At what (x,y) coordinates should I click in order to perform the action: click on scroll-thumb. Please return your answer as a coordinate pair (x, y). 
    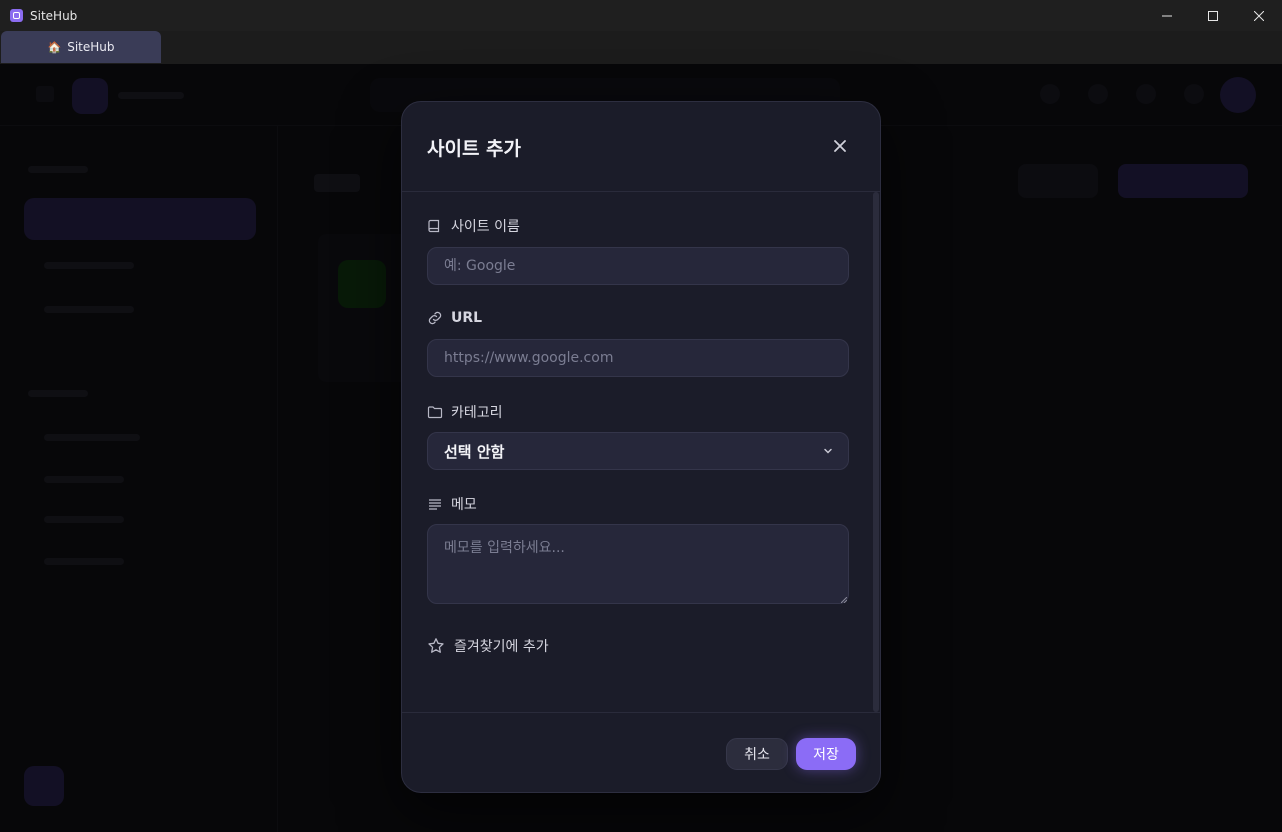
    Looking at the image, I should click on (876, 452).